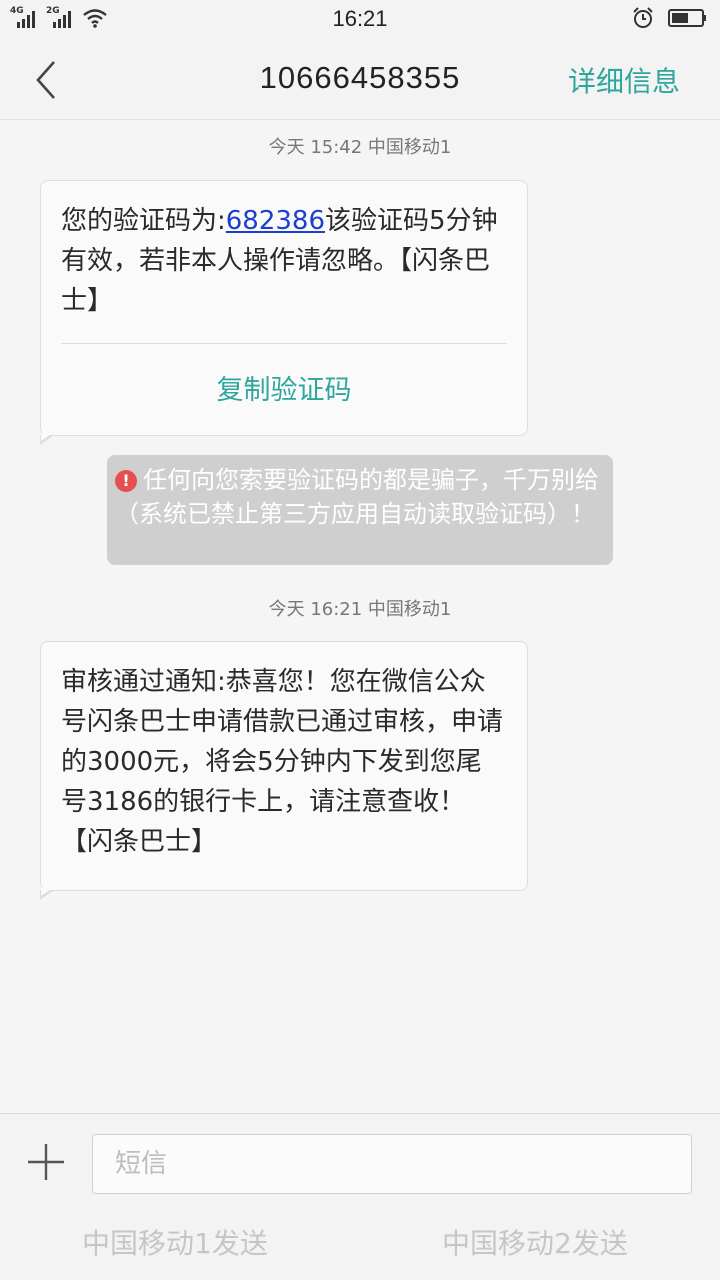 The height and width of the screenshot is (1280, 720). Describe the element at coordinates (687, 18) in the screenshot. I see `battery-icon` at that location.